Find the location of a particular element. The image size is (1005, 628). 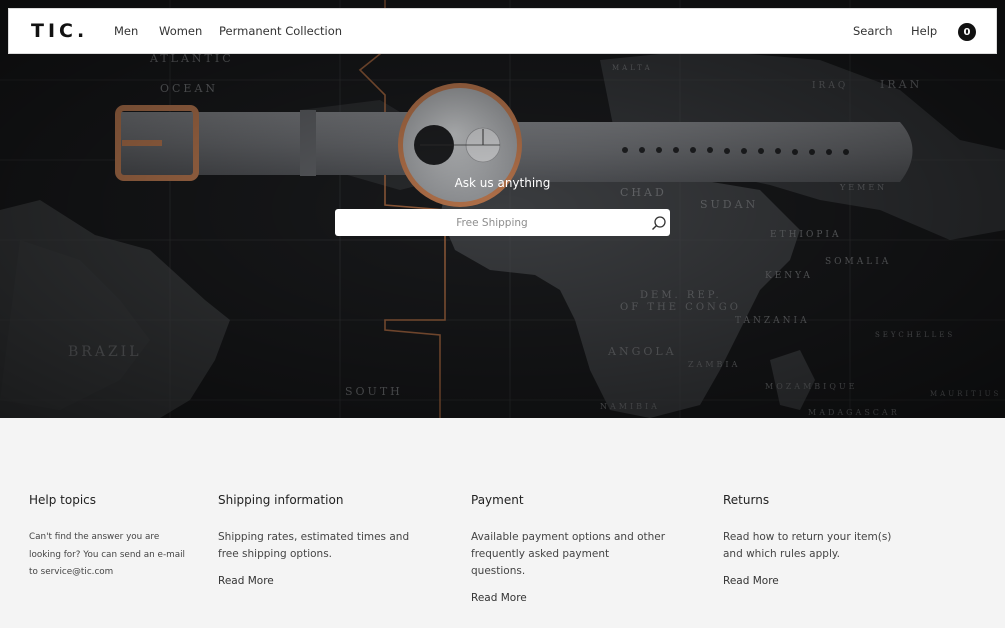

nav-link-women: Women is located at coordinates (180, 31).